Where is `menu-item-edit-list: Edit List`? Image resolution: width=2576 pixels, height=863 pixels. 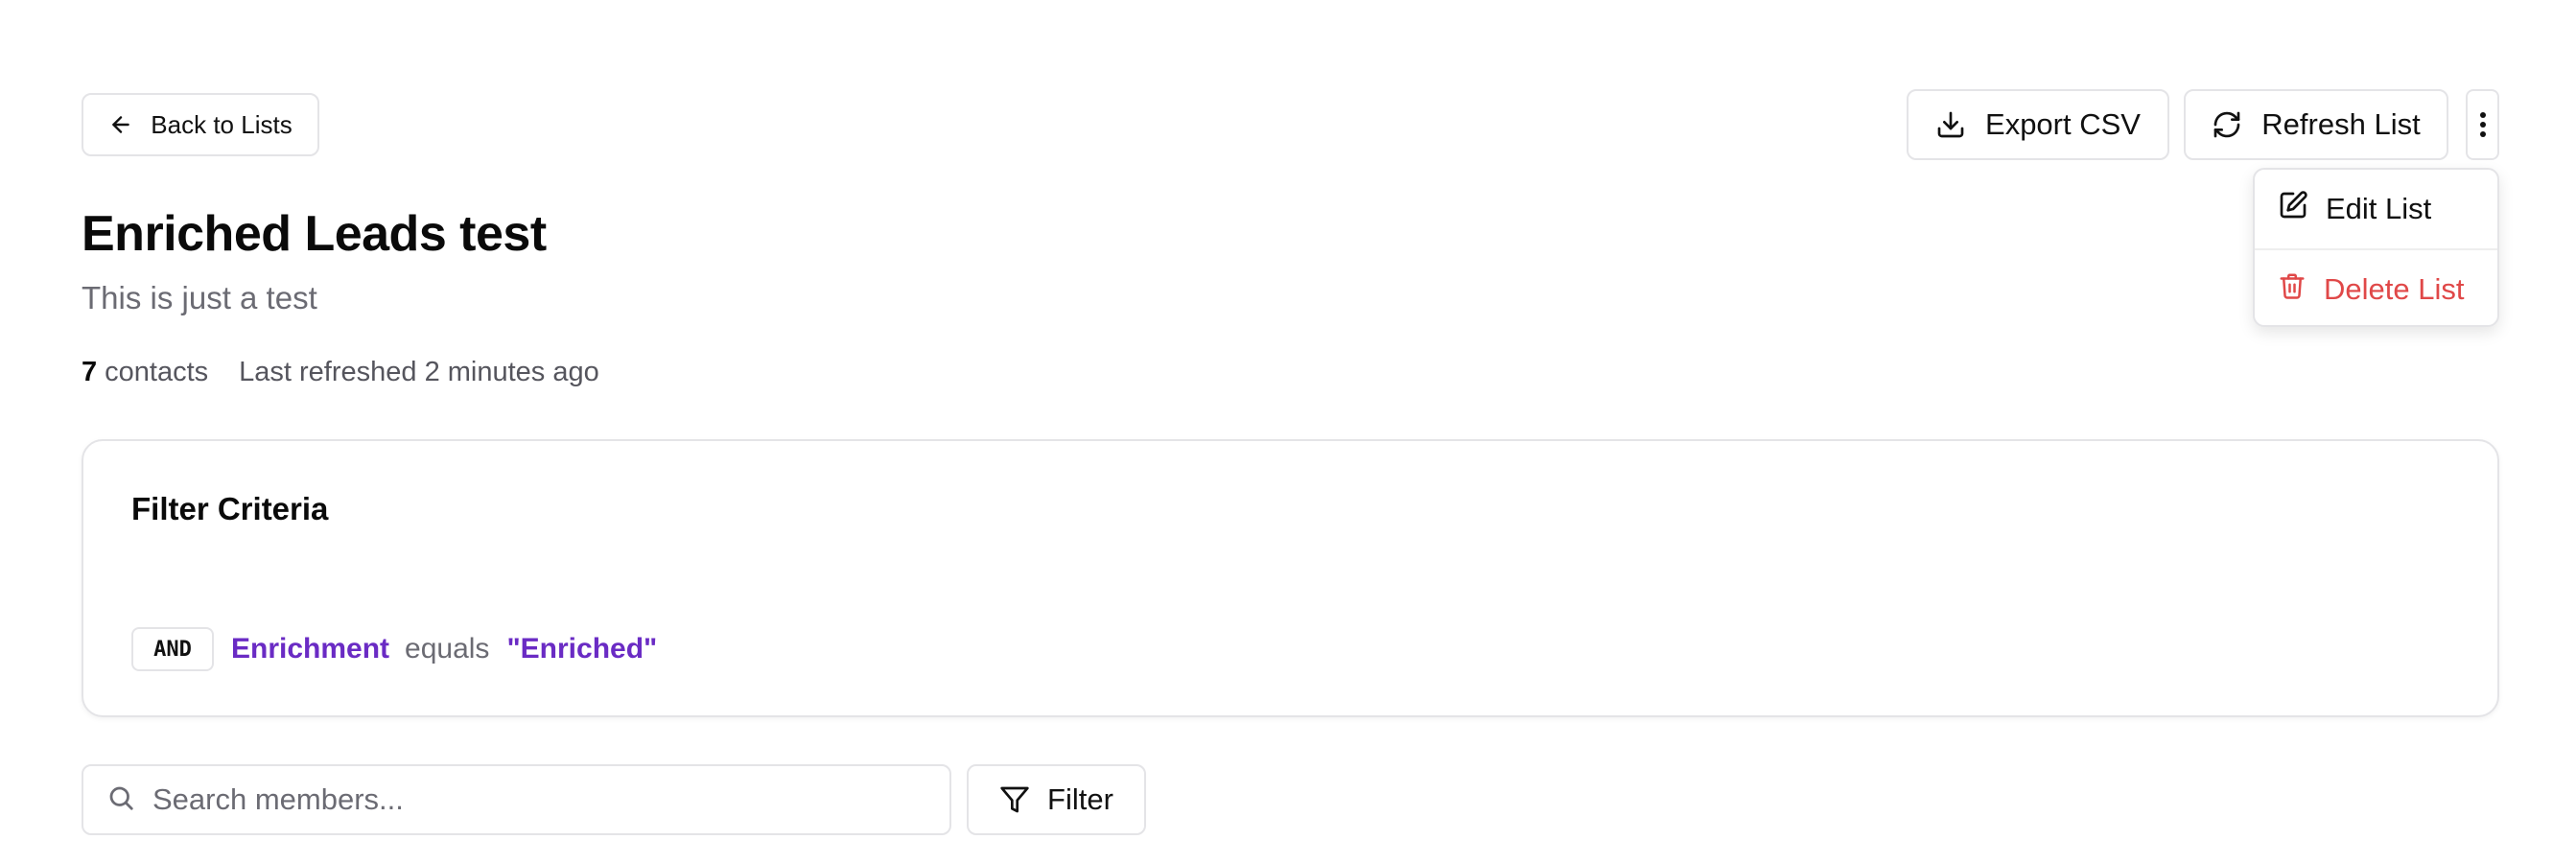
menu-item-edit-list: Edit List is located at coordinates (2376, 209).